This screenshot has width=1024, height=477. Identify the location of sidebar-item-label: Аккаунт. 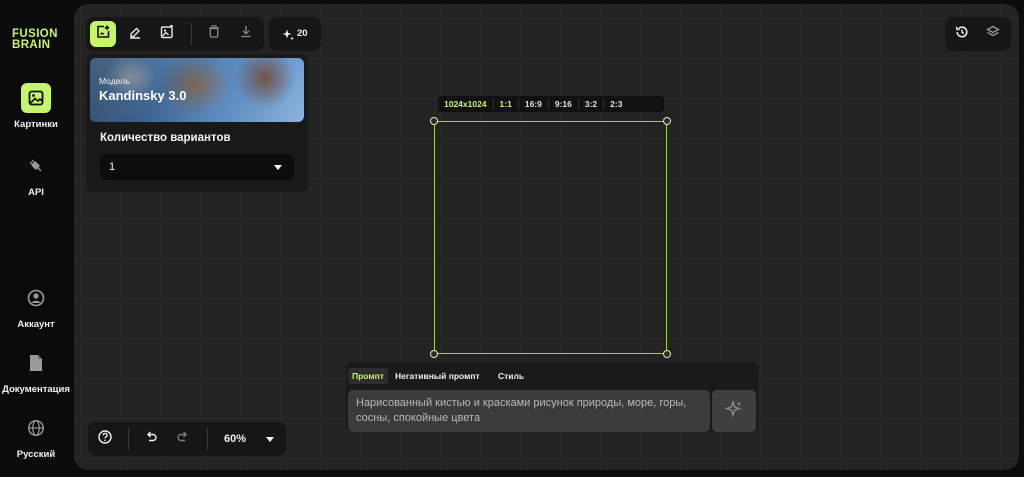
(36, 324).